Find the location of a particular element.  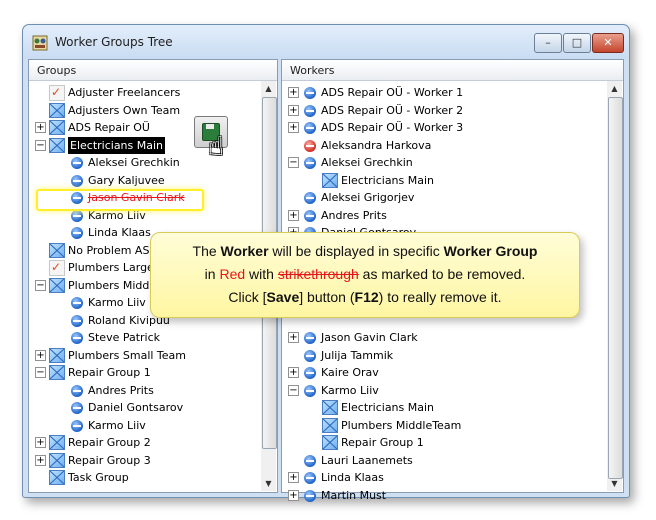

close-button: ✕ is located at coordinates (608, 43).